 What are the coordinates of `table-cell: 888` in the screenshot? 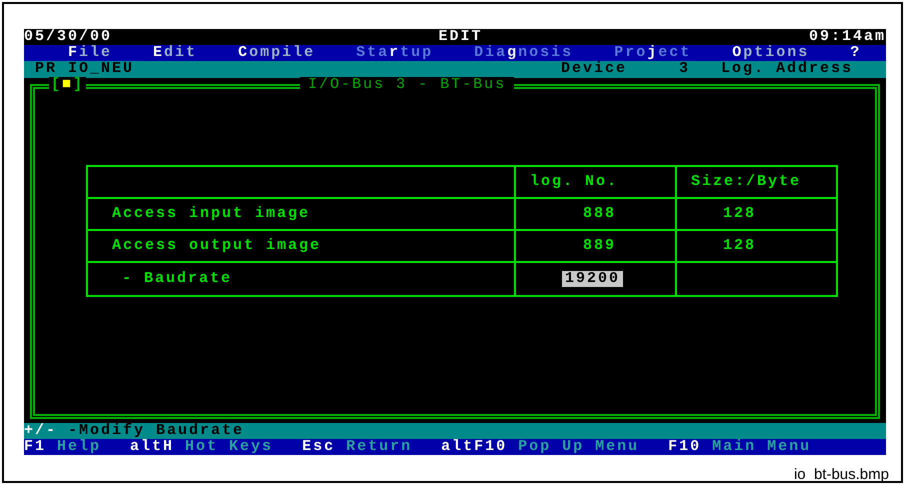 It's located at (599, 214).